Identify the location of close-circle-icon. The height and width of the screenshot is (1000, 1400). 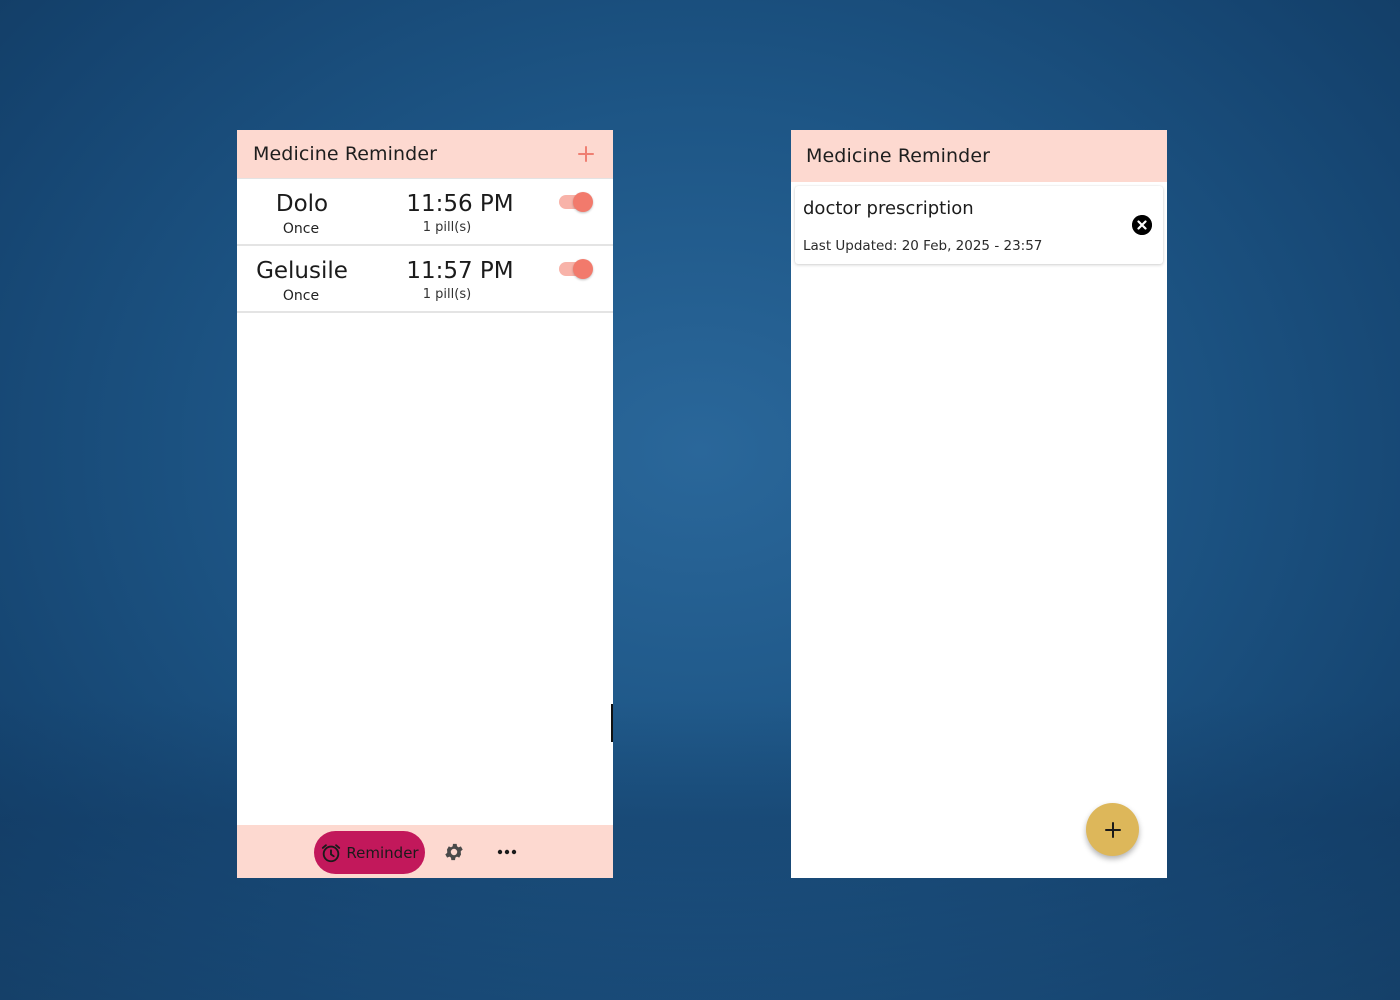
(1142, 225).